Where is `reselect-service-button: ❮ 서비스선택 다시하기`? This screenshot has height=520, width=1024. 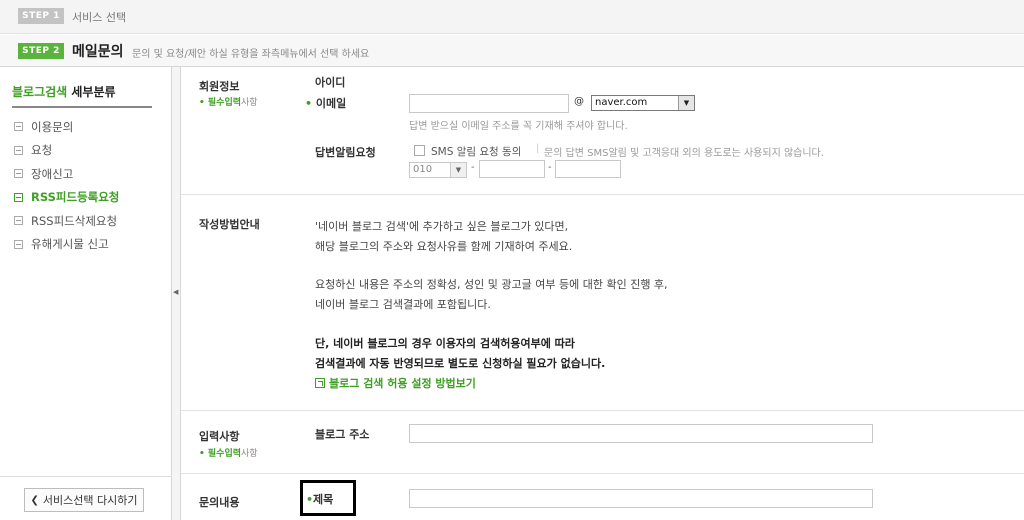
reselect-service-button: ❮ 서비스선택 다시하기 is located at coordinates (84, 500).